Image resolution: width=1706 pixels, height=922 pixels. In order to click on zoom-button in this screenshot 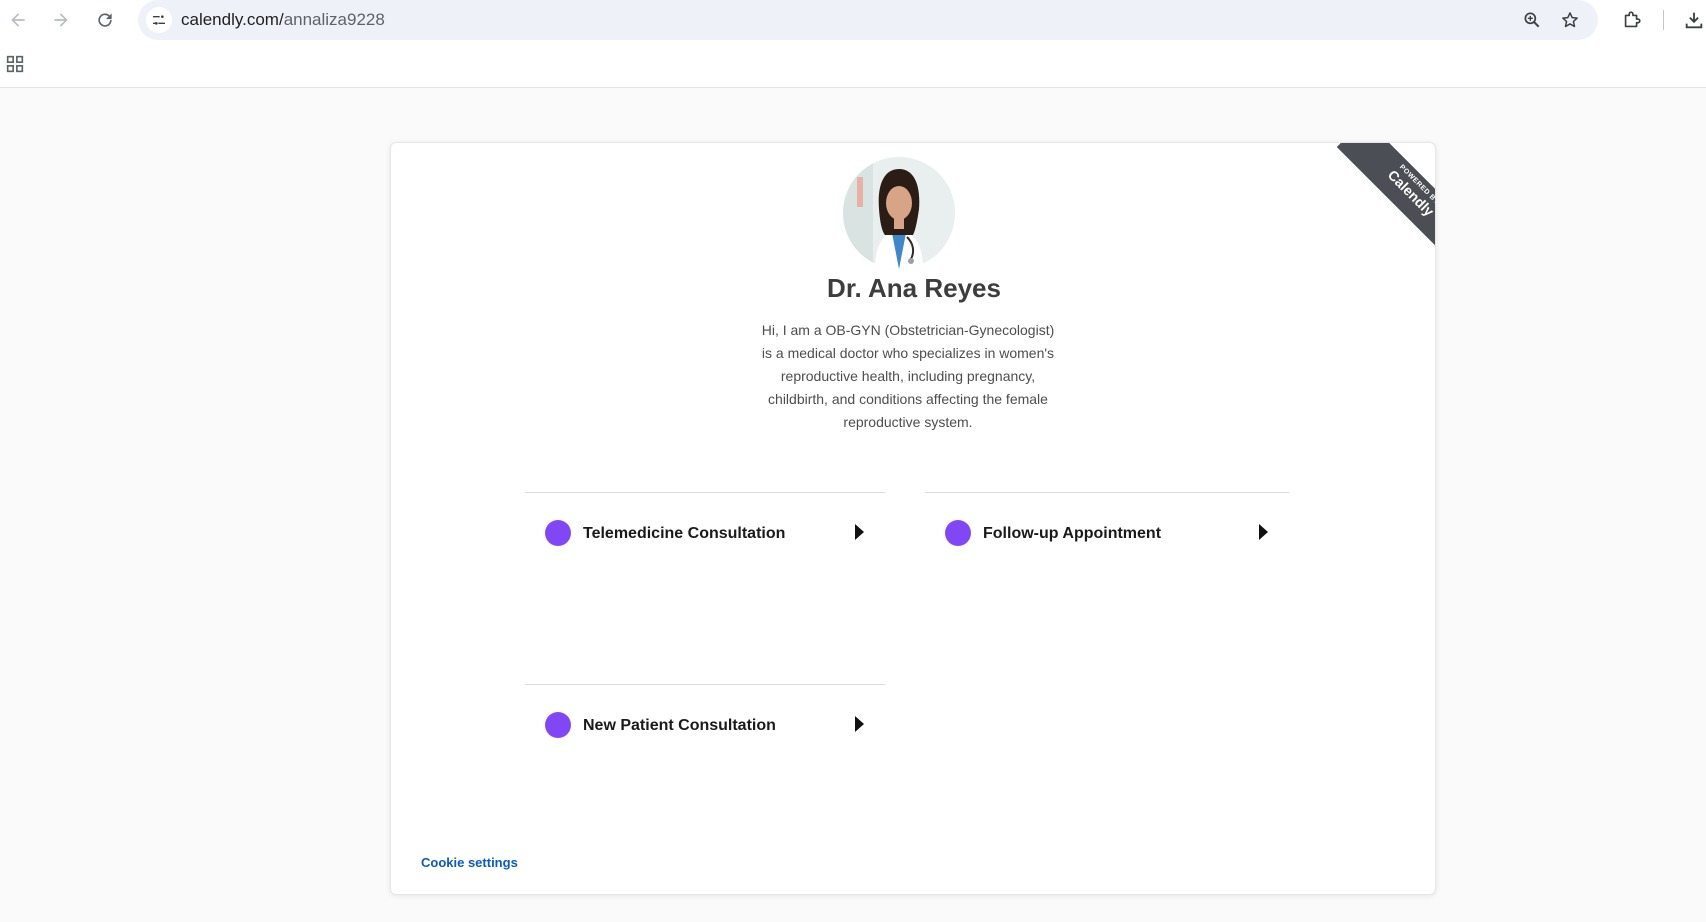, I will do `click(1532, 20)`.